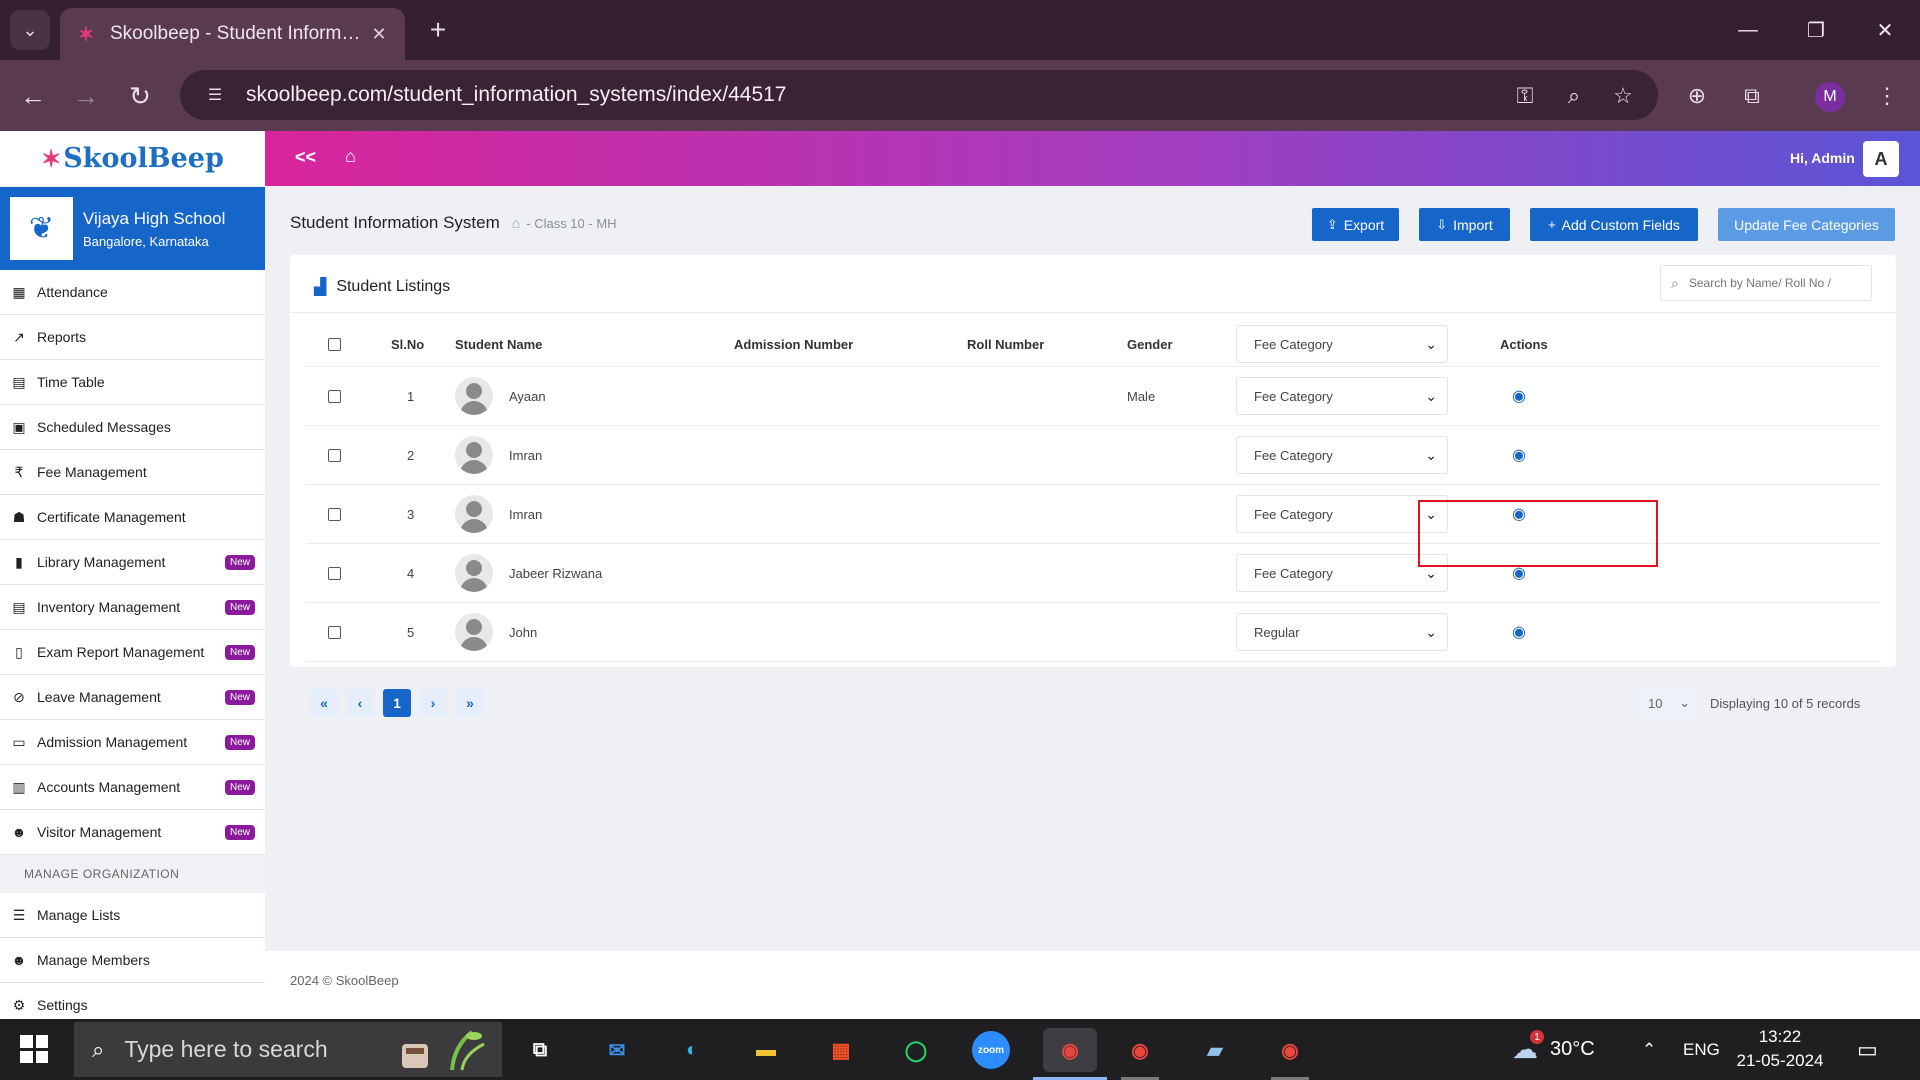 This screenshot has height=1080, width=1920. Describe the element at coordinates (1887, 96) in the screenshot. I see `browser-menu-icon: ⋮` at that location.